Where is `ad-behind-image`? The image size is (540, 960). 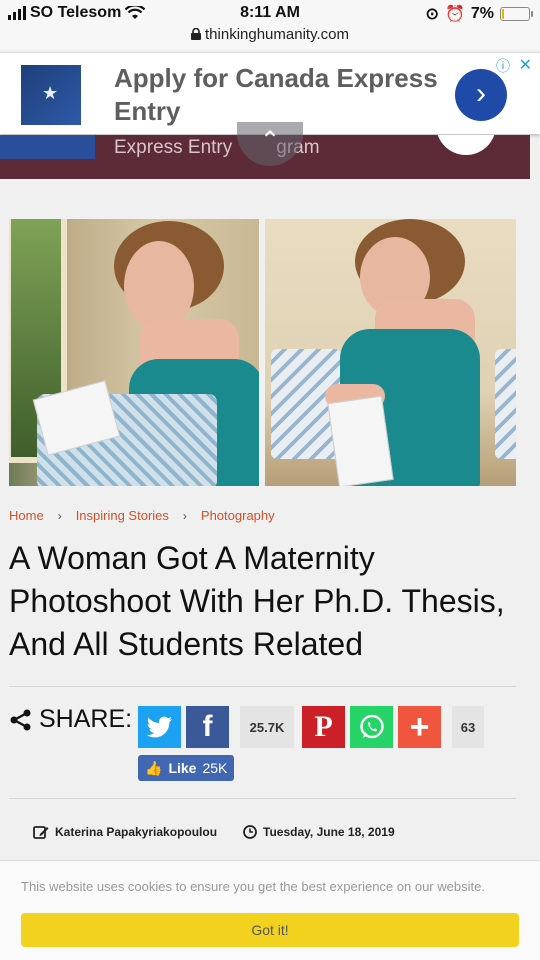 ad-behind-image is located at coordinates (47, 147).